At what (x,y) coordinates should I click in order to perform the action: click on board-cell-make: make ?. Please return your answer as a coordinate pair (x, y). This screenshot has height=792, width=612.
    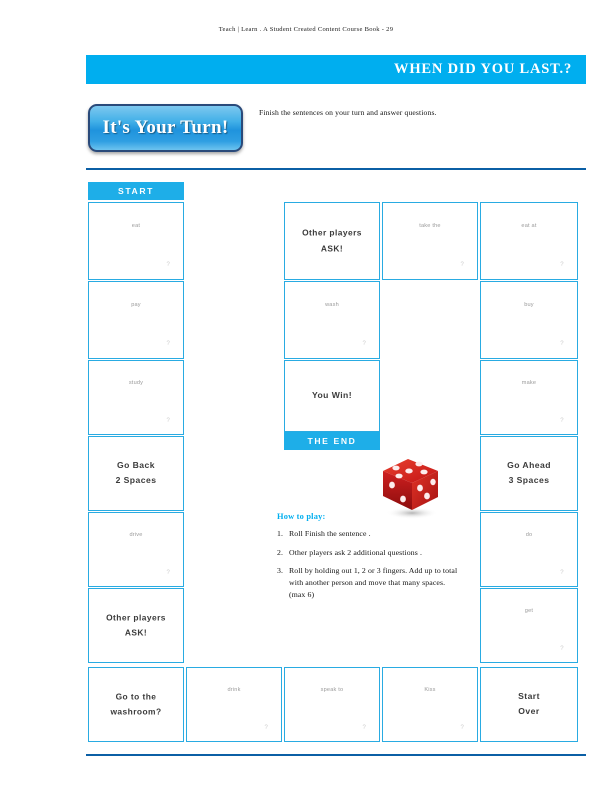
    Looking at the image, I should click on (529, 397).